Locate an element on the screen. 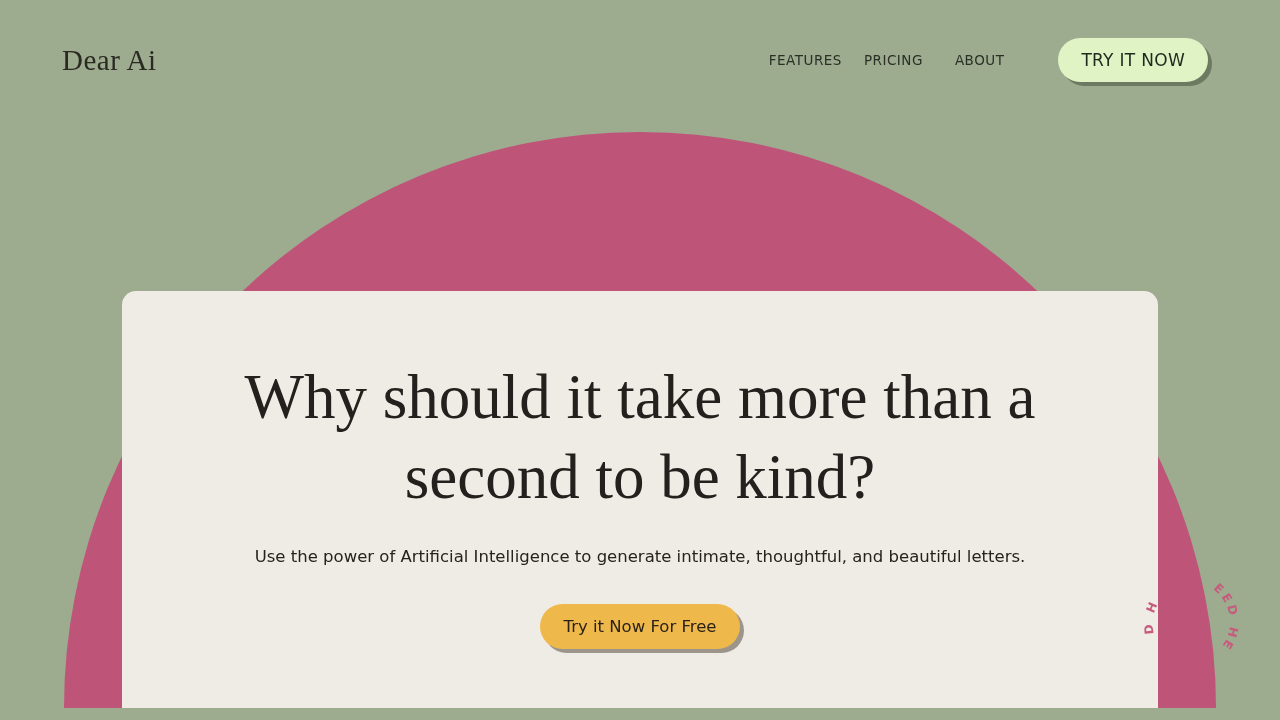 The width and height of the screenshot is (1280, 720). nav-link: PRICING is located at coordinates (893, 60).